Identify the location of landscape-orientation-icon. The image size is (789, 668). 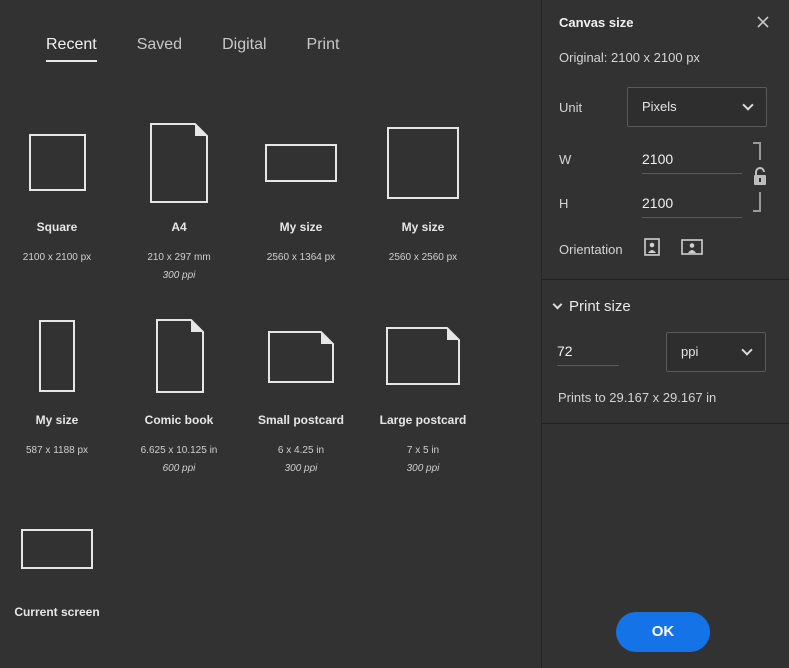
(692, 249).